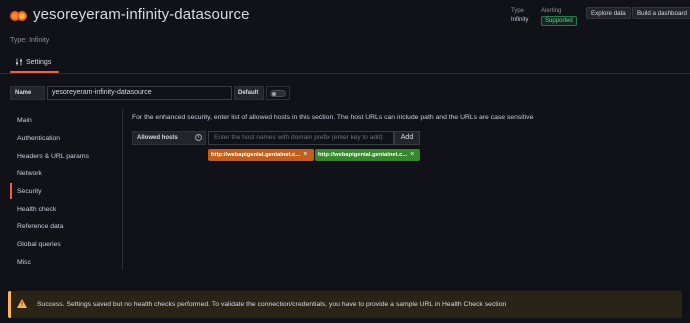 The image size is (690, 323). I want to click on sidebar-divider, so click(122, 189).